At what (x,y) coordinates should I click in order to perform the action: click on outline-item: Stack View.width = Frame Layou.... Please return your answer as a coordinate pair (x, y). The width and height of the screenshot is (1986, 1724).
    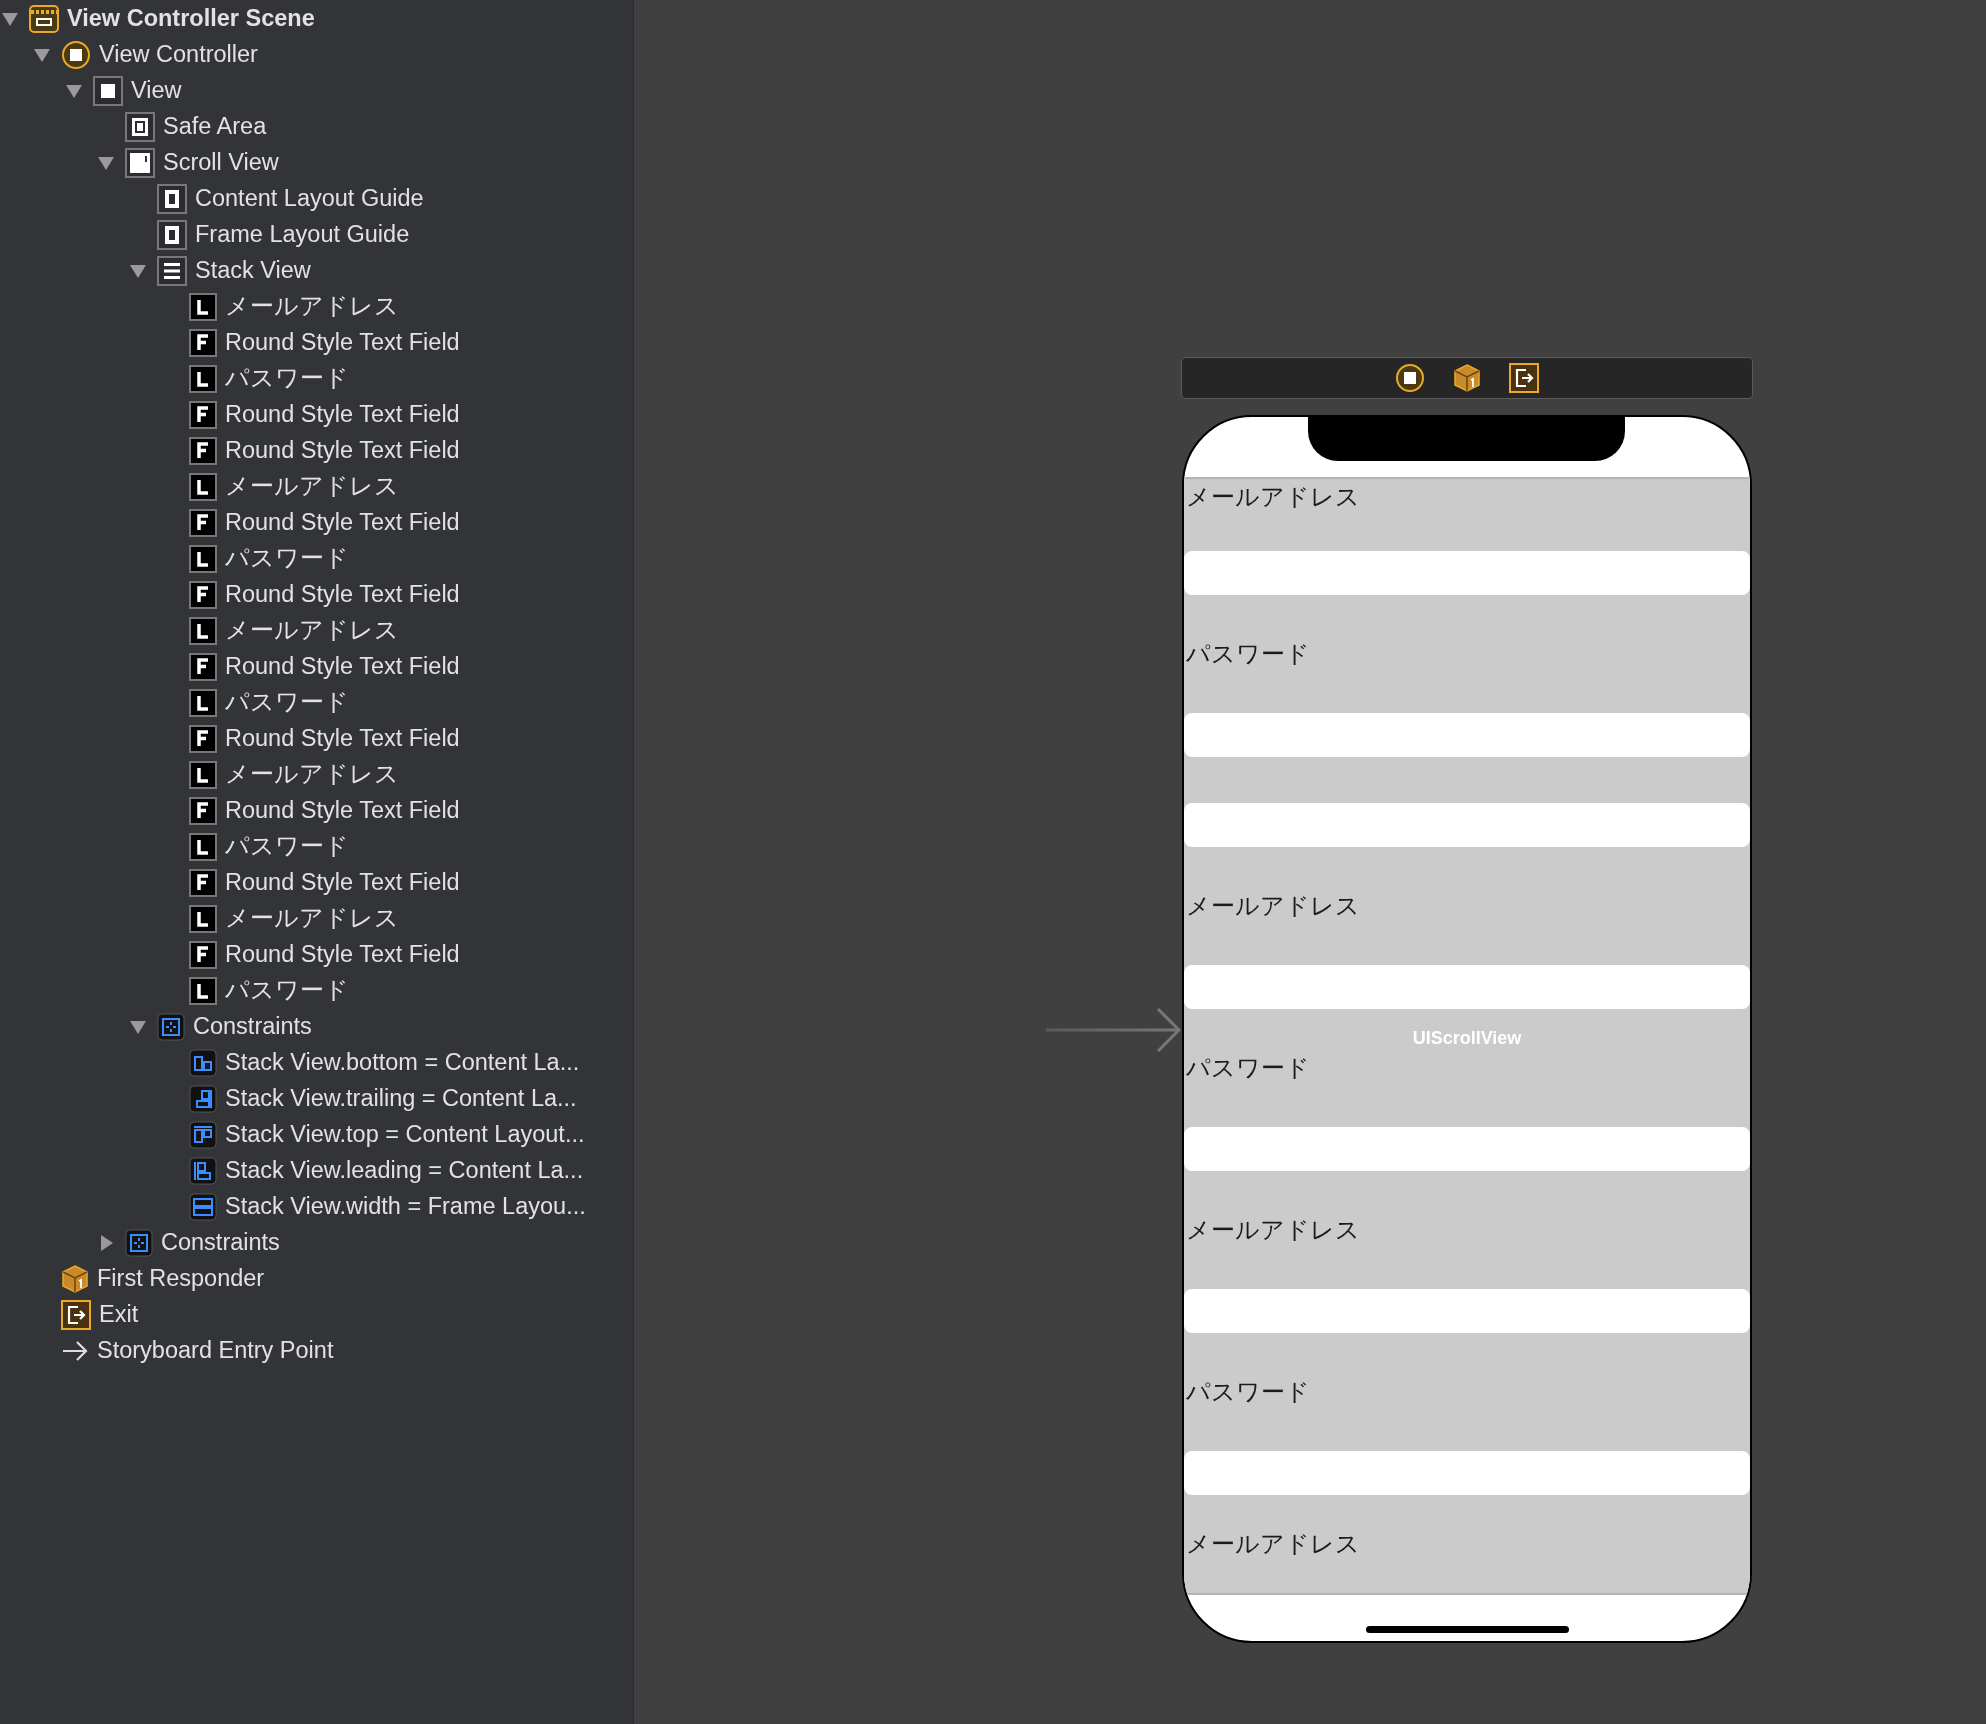
    Looking at the image, I should click on (405, 1207).